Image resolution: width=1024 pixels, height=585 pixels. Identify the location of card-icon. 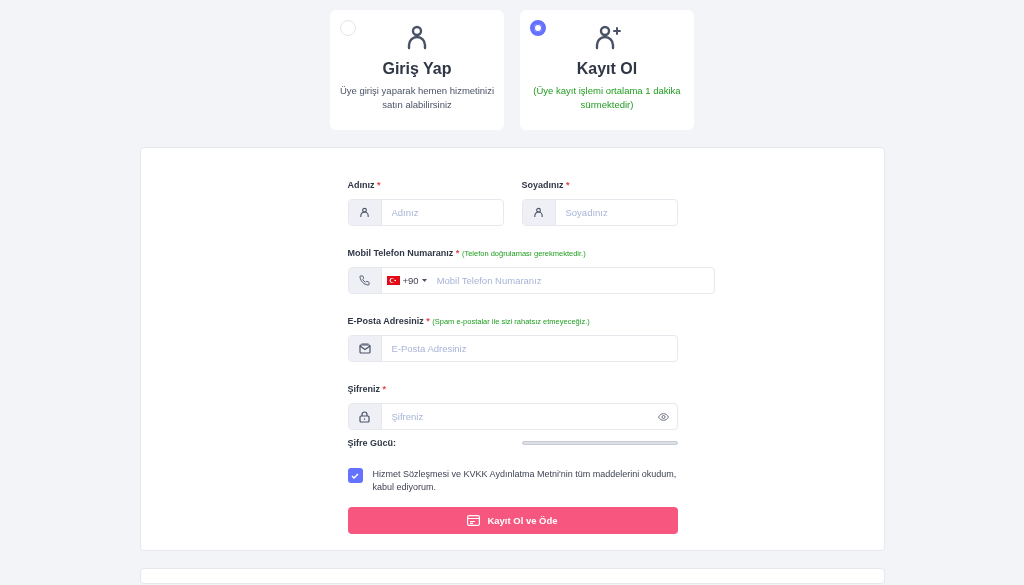
(474, 520).